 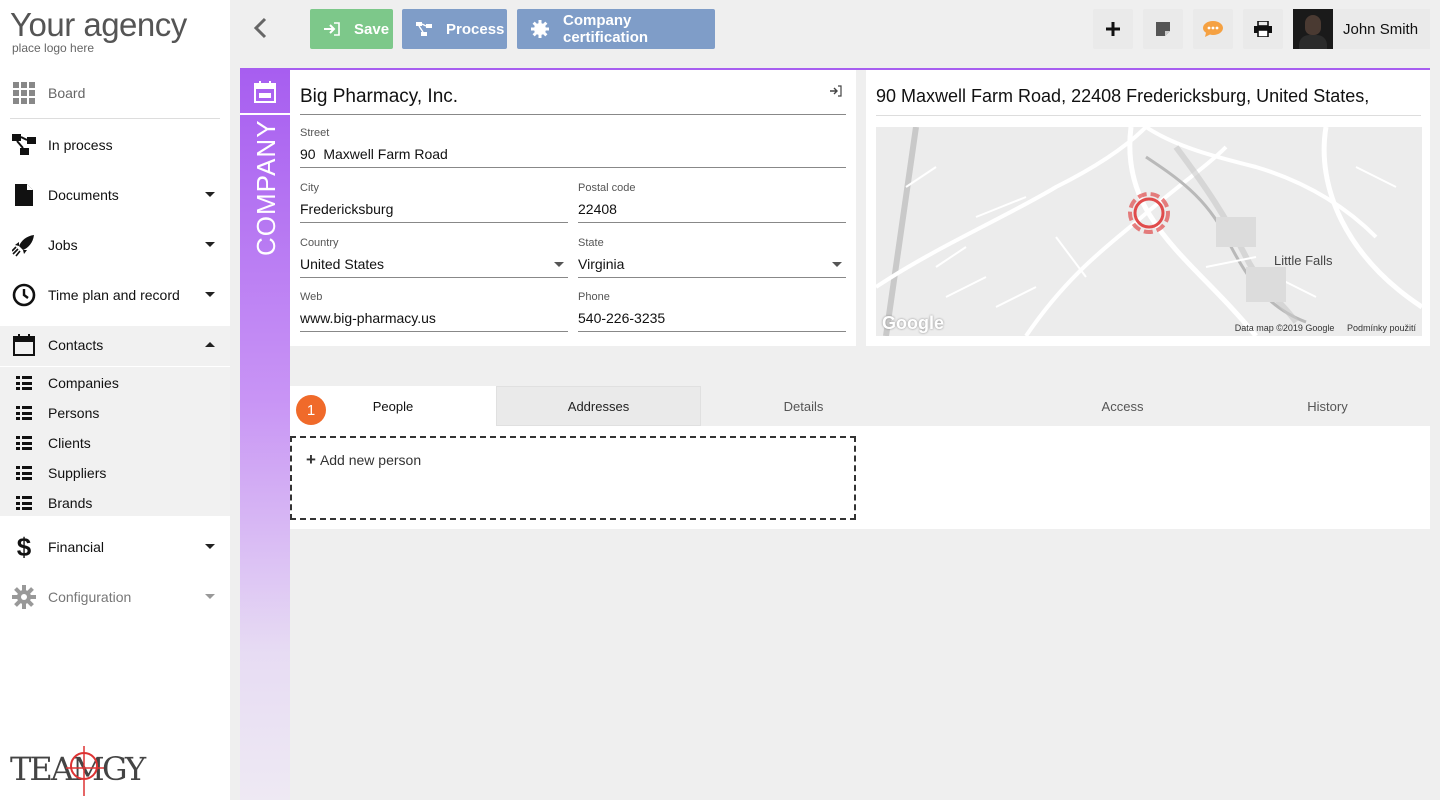 I want to click on user-menu: John Smith, so click(x=1361, y=29).